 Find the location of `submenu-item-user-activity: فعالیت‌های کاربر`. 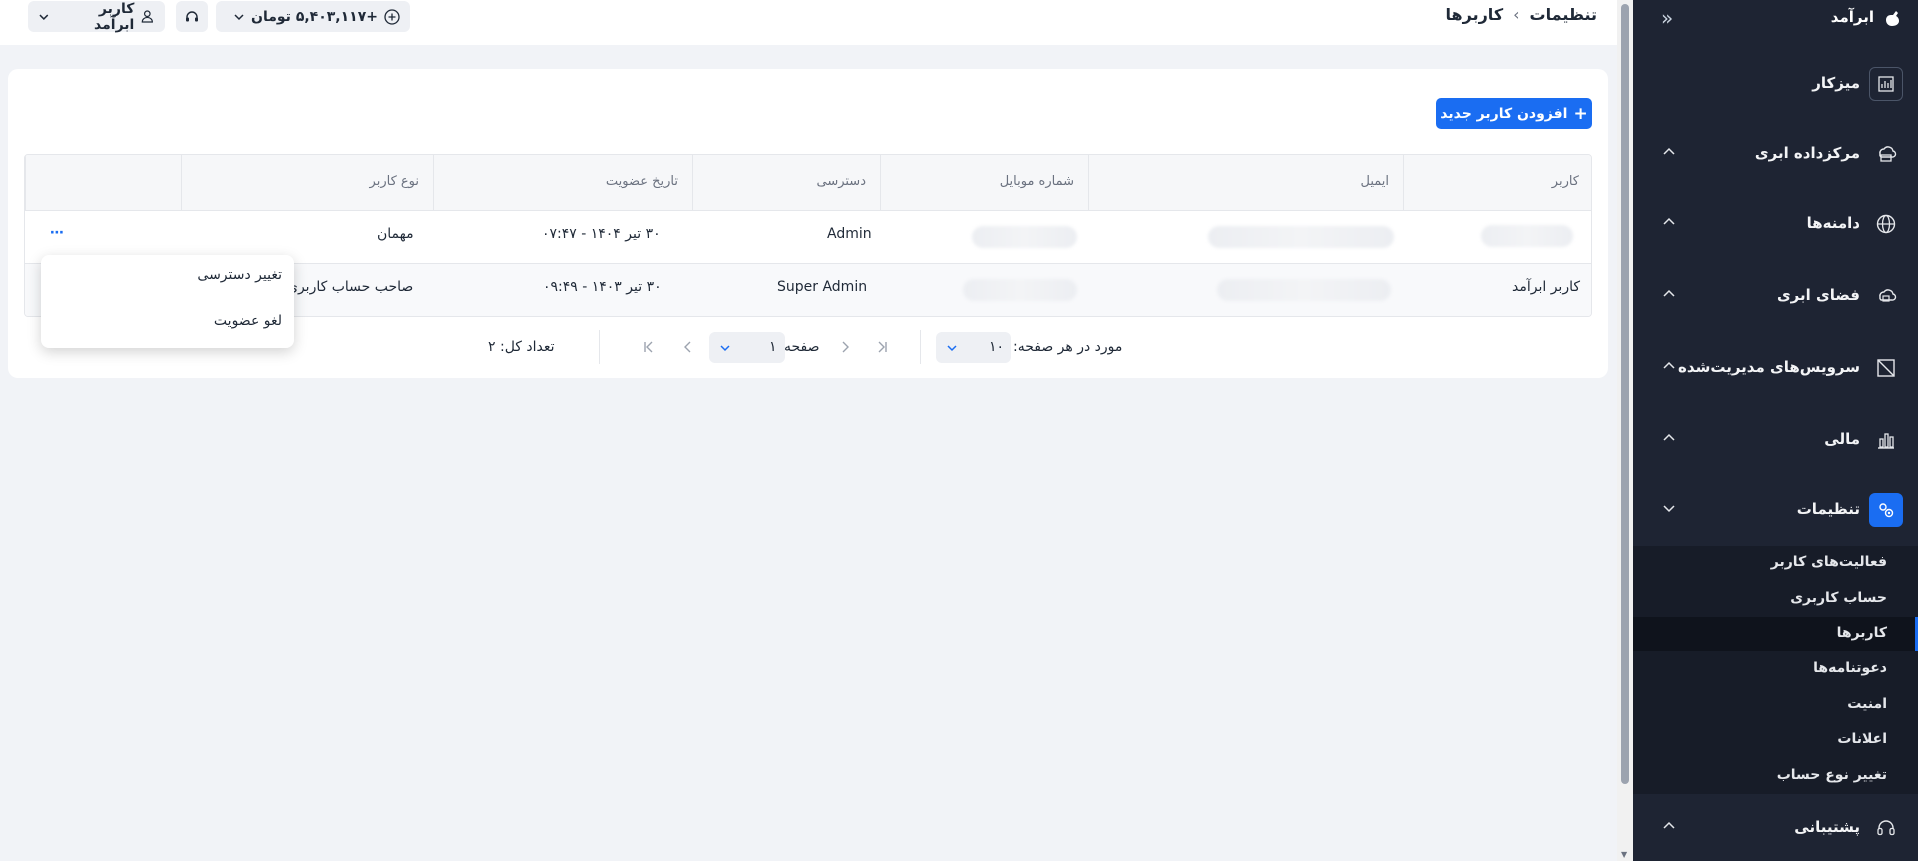

submenu-item-user-activity: فعالیت‌های کاربر is located at coordinates (1775, 563).